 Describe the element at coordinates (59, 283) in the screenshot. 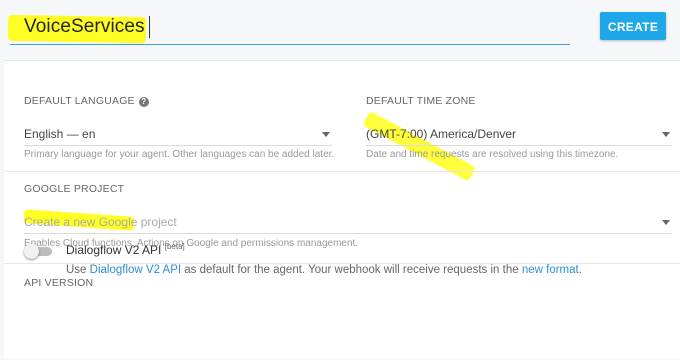

I see `api-version-label: API VERSION` at that location.